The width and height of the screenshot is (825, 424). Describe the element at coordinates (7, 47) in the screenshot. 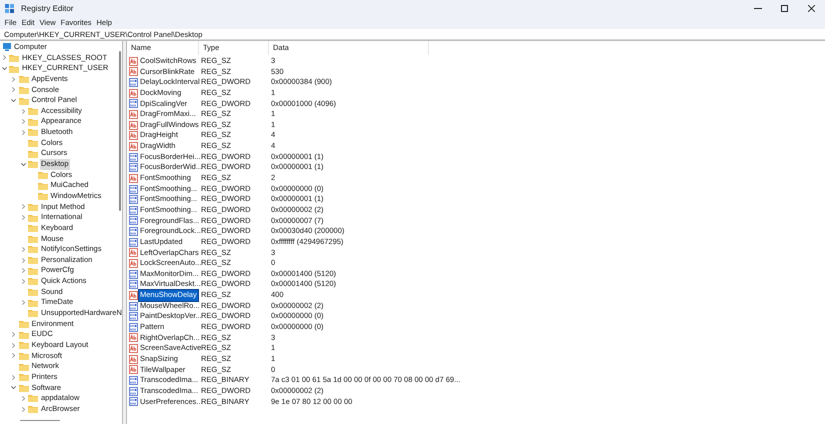

I see `computer-icon` at that location.